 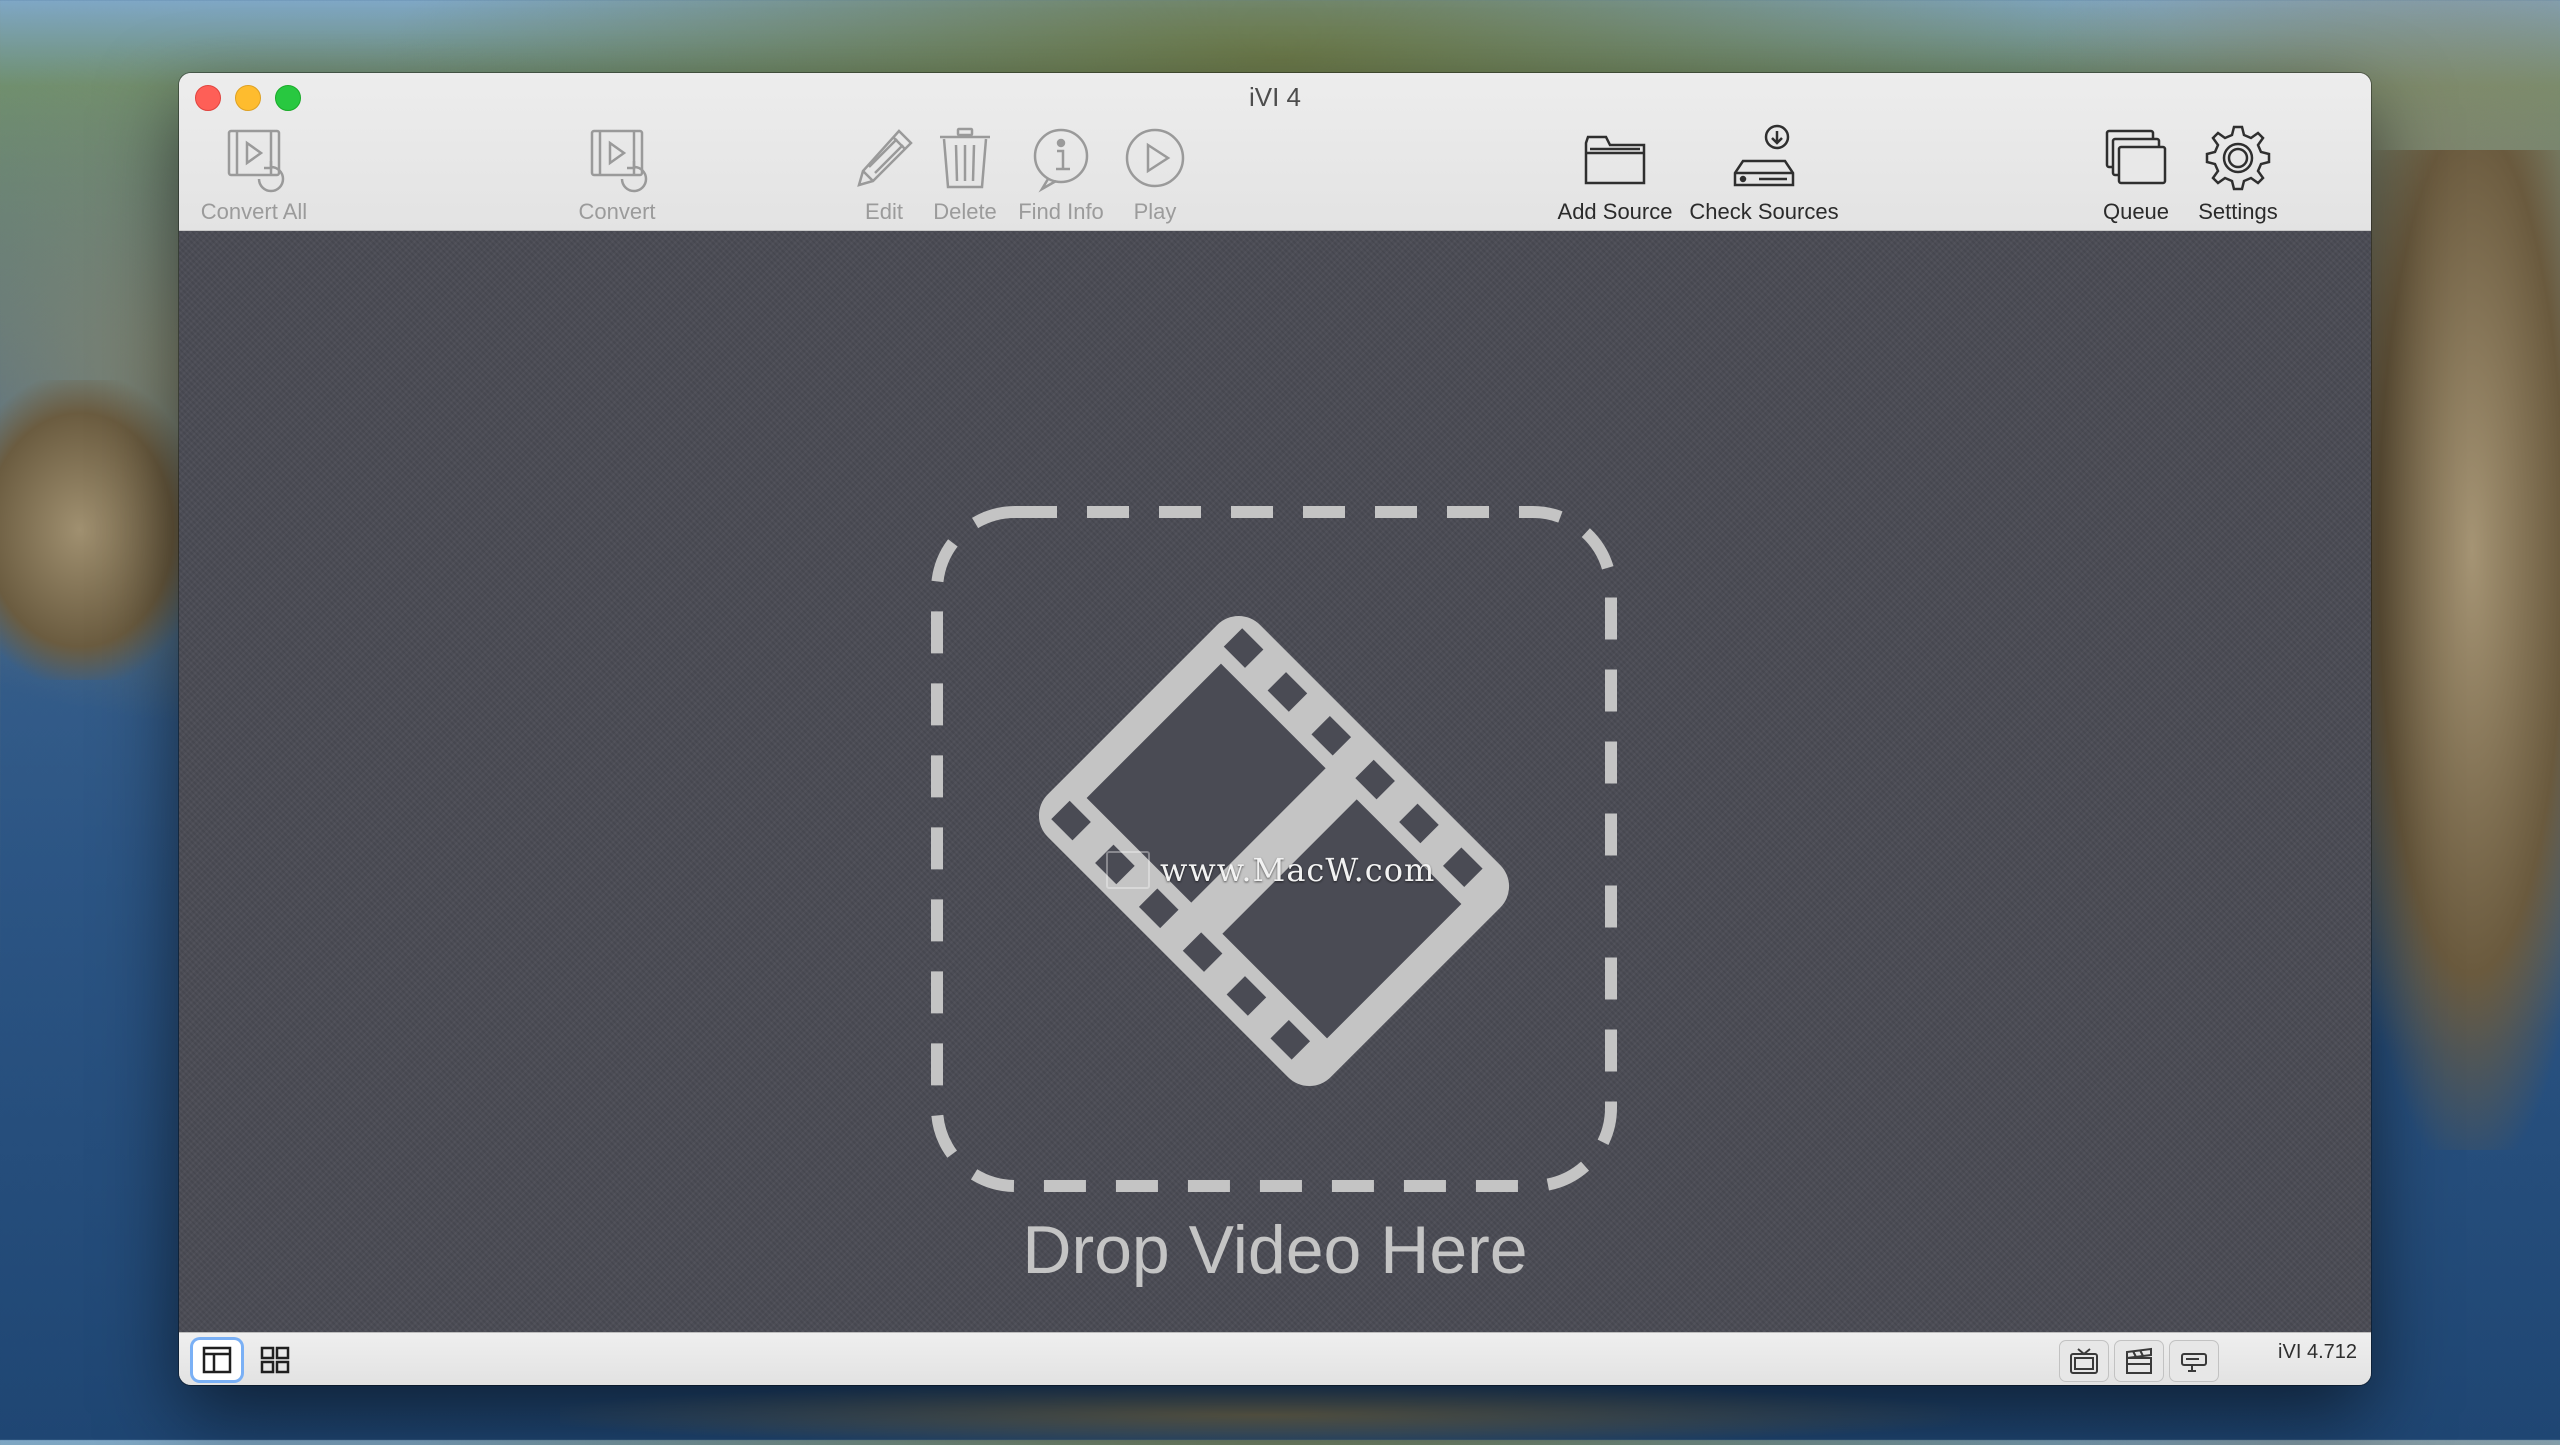 I want to click on watermark: www.MacW.com, so click(x=1270, y=870).